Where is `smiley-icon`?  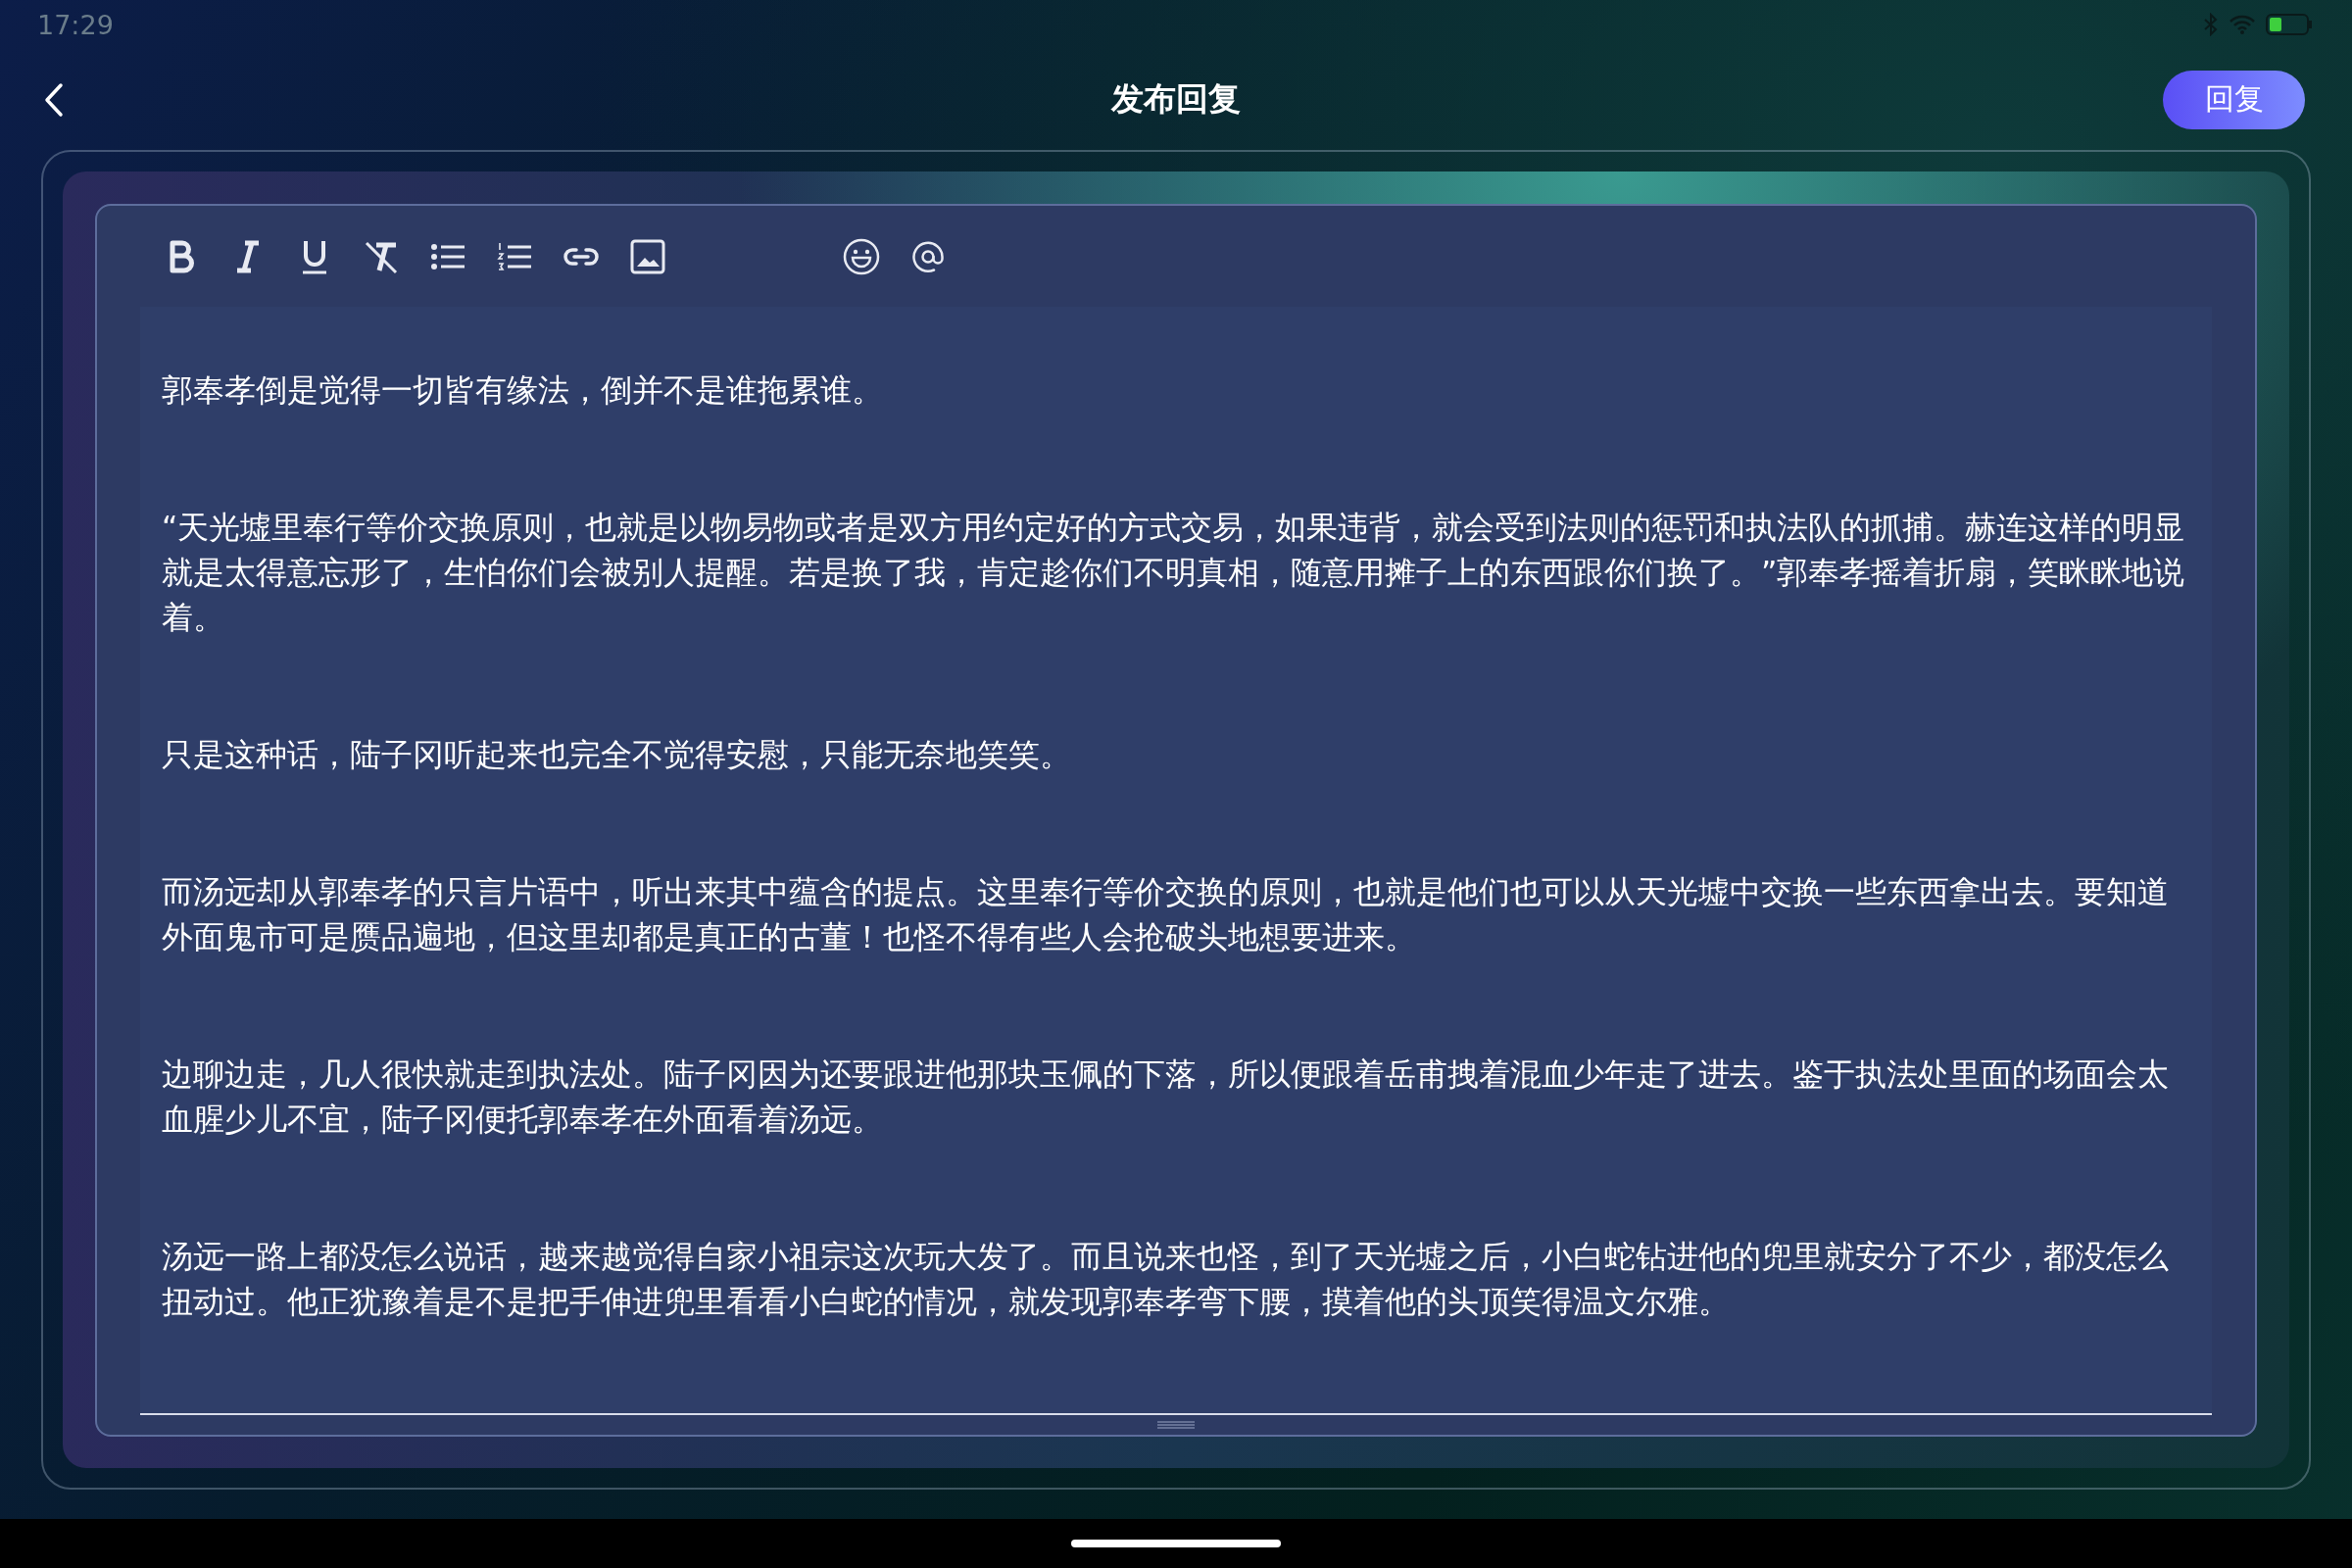
smiley-icon is located at coordinates (861, 256).